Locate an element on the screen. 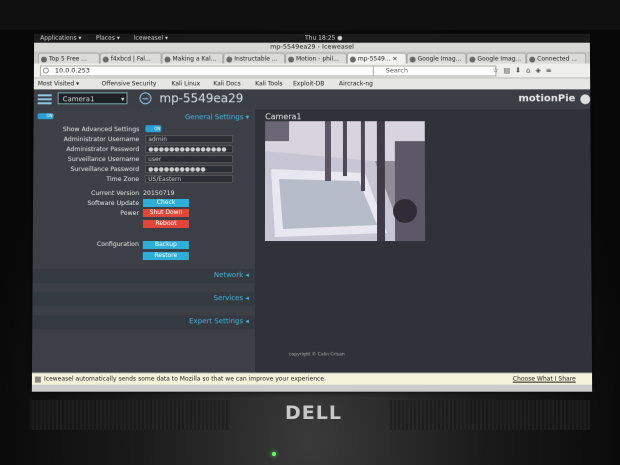  expert-settings-section: Expert Settings ◂ is located at coordinates (143, 322).